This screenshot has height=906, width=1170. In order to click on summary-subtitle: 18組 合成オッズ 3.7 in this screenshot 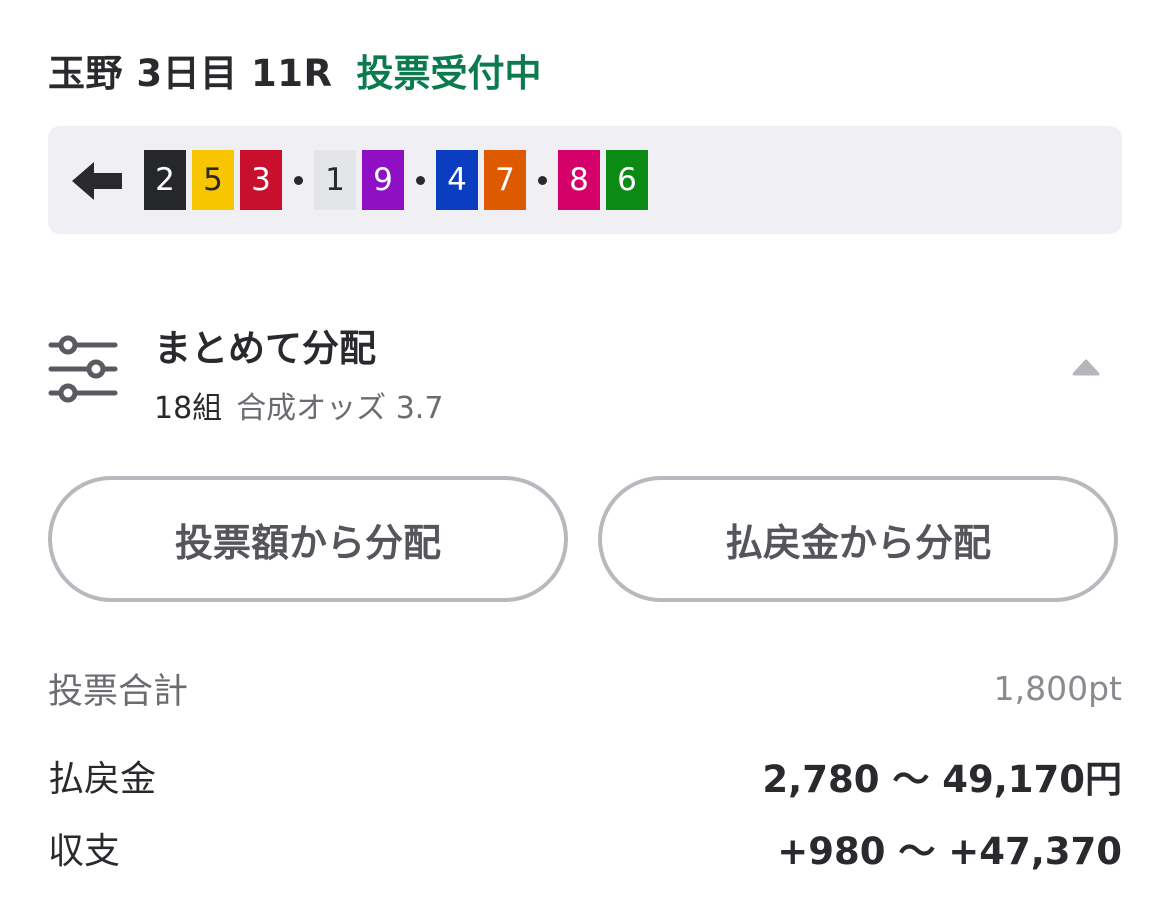, I will do `click(298, 405)`.